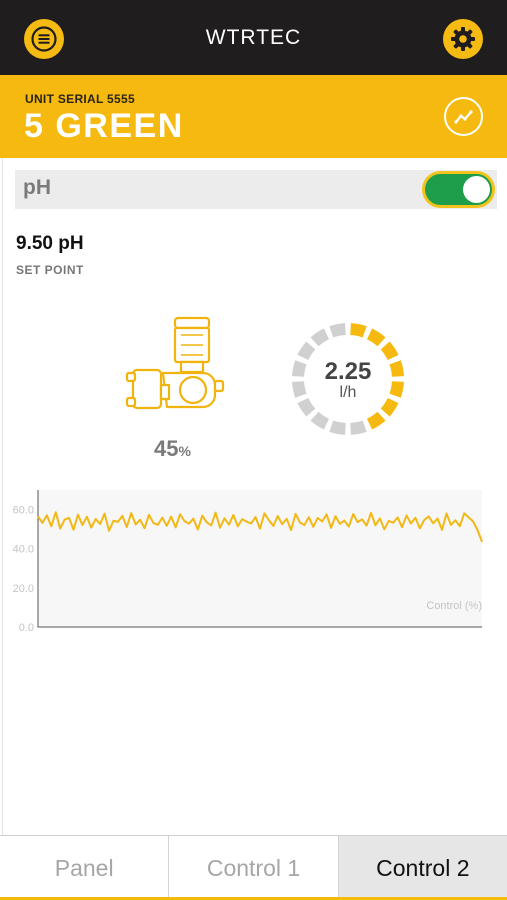 The height and width of the screenshot is (900, 507). I want to click on flow-rate-unit: l/h, so click(348, 392).